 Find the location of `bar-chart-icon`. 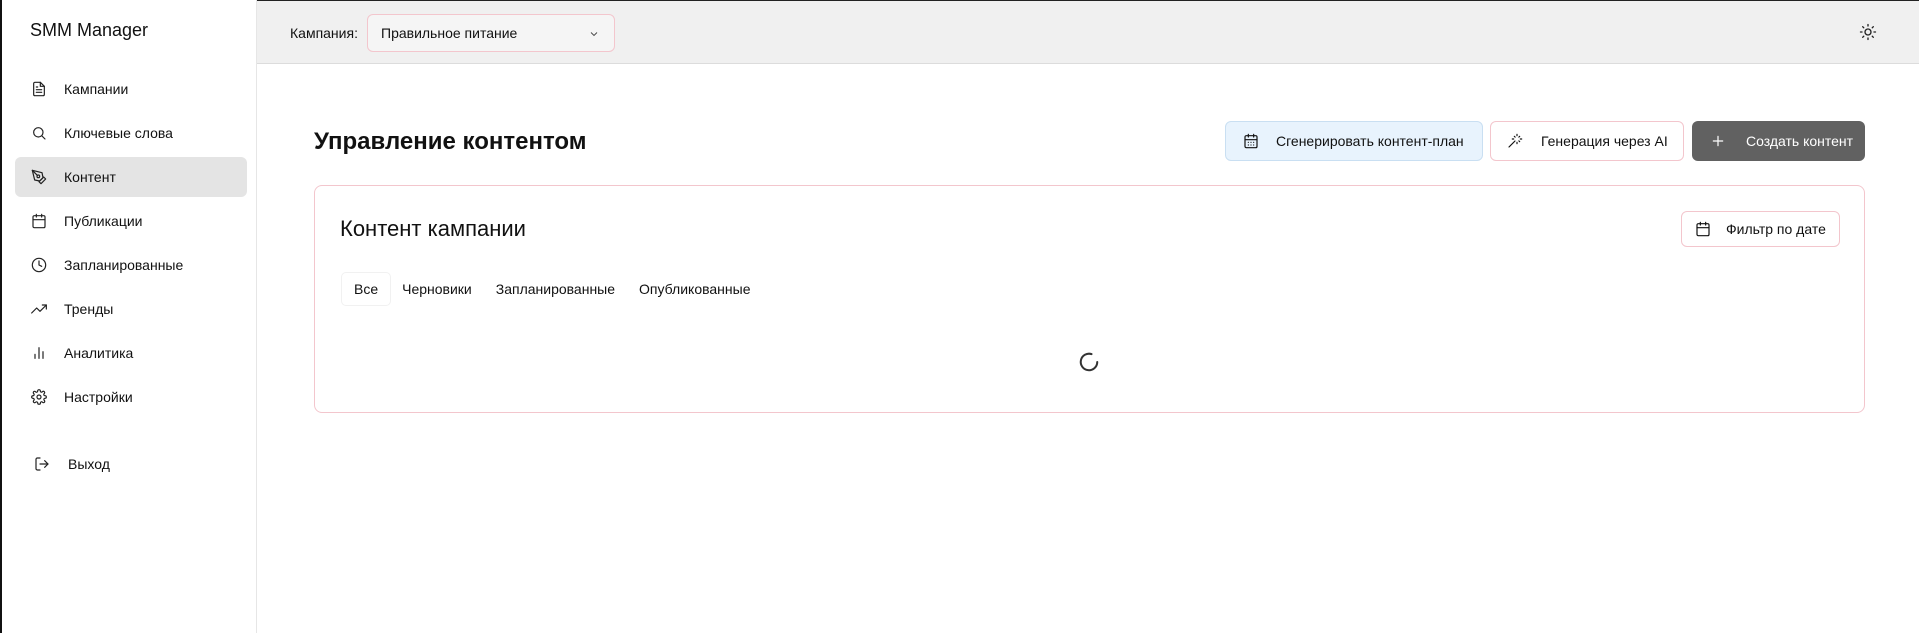

bar-chart-icon is located at coordinates (39, 353).